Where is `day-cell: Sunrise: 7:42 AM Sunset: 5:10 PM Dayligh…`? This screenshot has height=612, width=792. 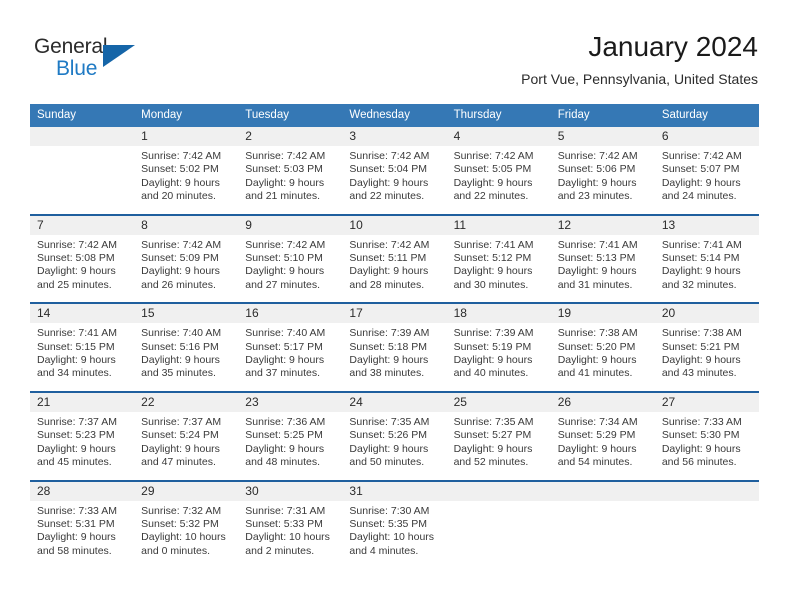 day-cell: Sunrise: 7:42 AM Sunset: 5:10 PM Dayligh… is located at coordinates (290, 269).